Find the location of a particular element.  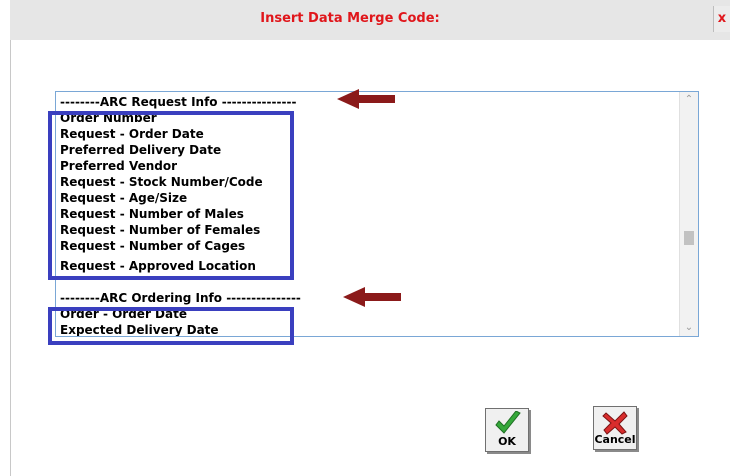

close-button: x is located at coordinates (721, 19).